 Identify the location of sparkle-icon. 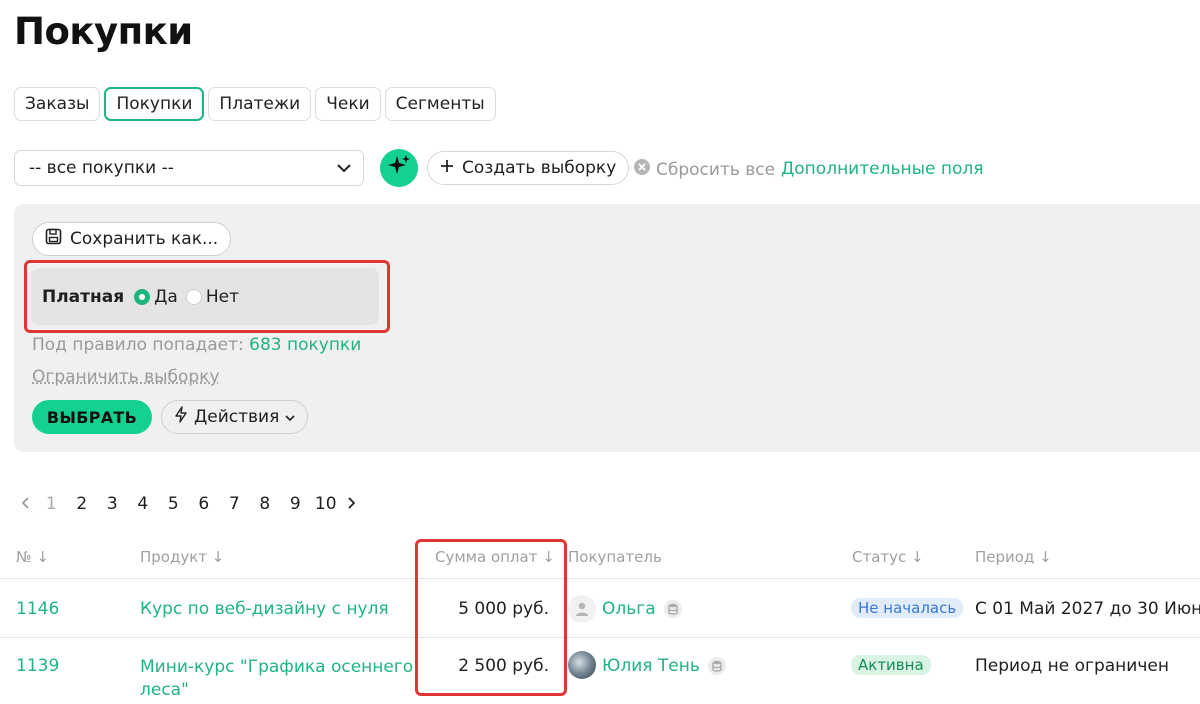
(399, 168).